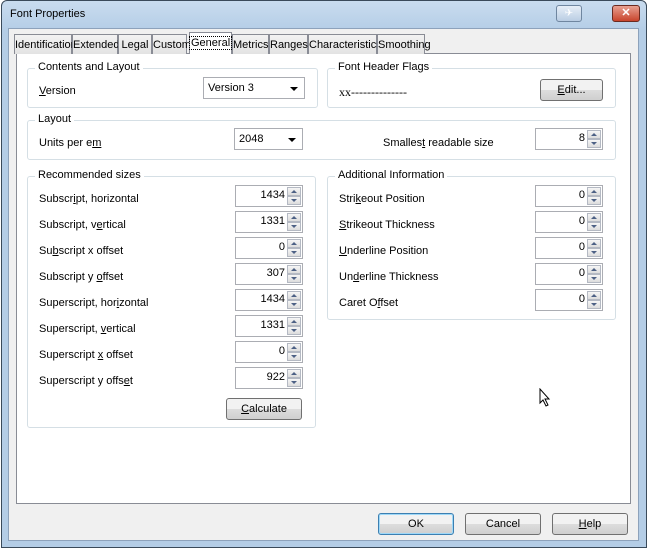 Image resolution: width=648 pixels, height=549 pixels. What do you see at coordinates (81, 251) in the screenshot?
I see `field-label: Subscript x offset` at bounding box center [81, 251].